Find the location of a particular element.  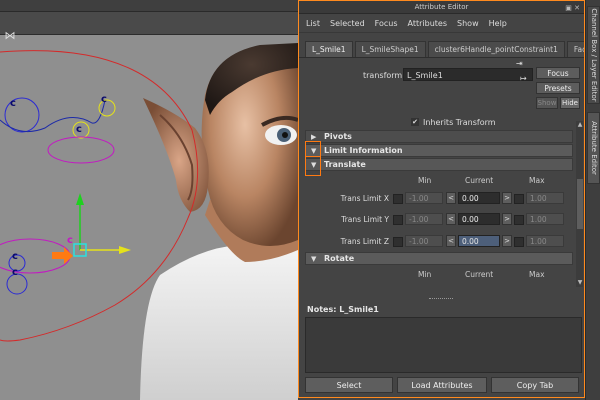

window-title: Attribute Editor ▣ ✕ is located at coordinates (441, 7).